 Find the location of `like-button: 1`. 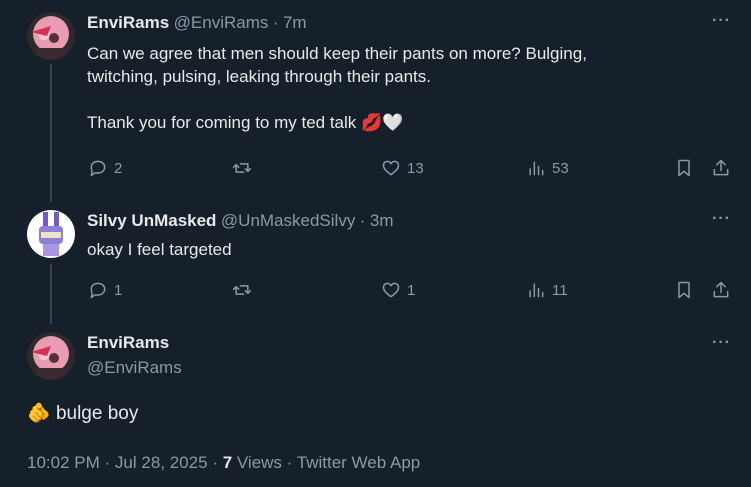

like-button: 1 is located at coordinates (398, 290).